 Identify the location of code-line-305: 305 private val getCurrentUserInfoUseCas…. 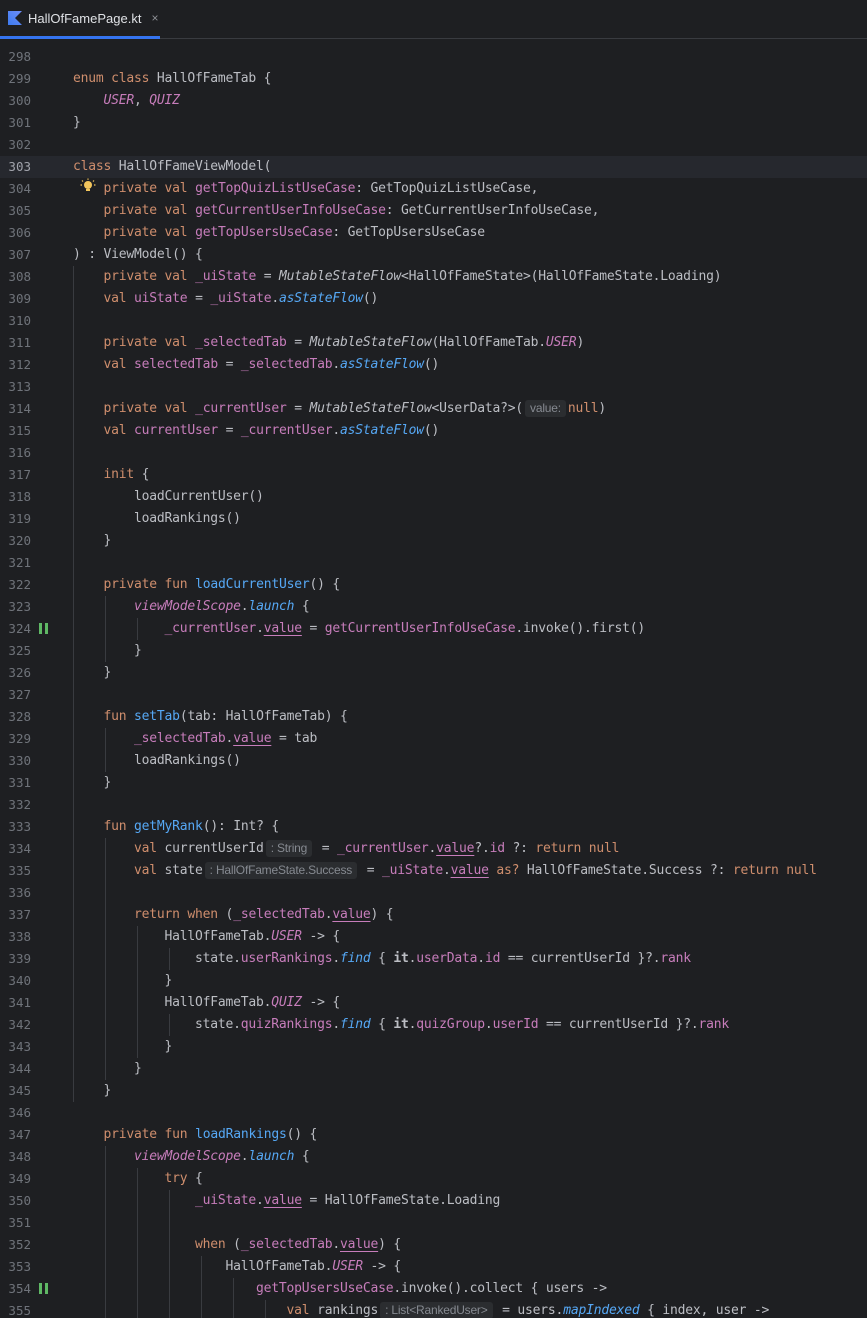
(433, 211).